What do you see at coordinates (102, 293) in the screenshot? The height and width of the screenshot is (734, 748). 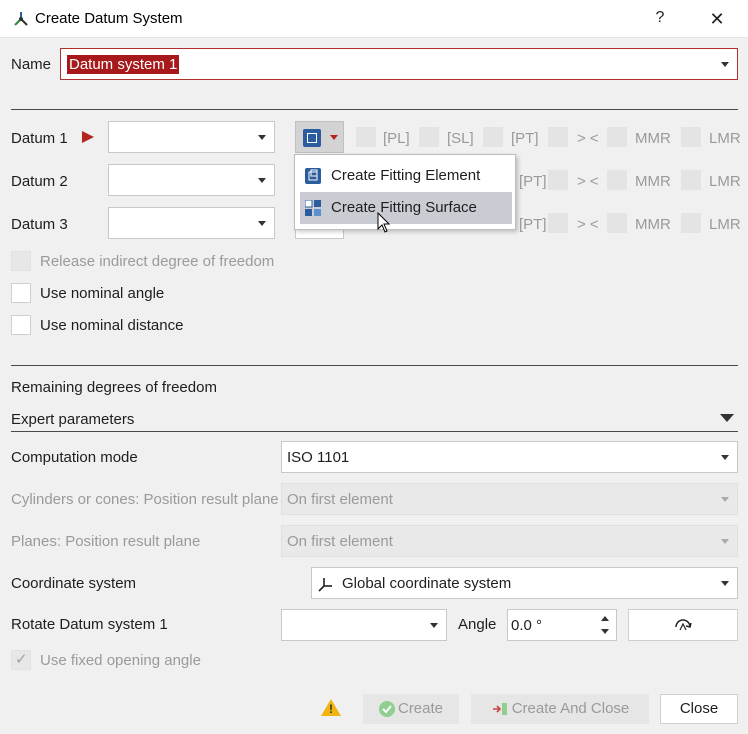 I see `nominal-angle-label: Use nominal angle` at bounding box center [102, 293].